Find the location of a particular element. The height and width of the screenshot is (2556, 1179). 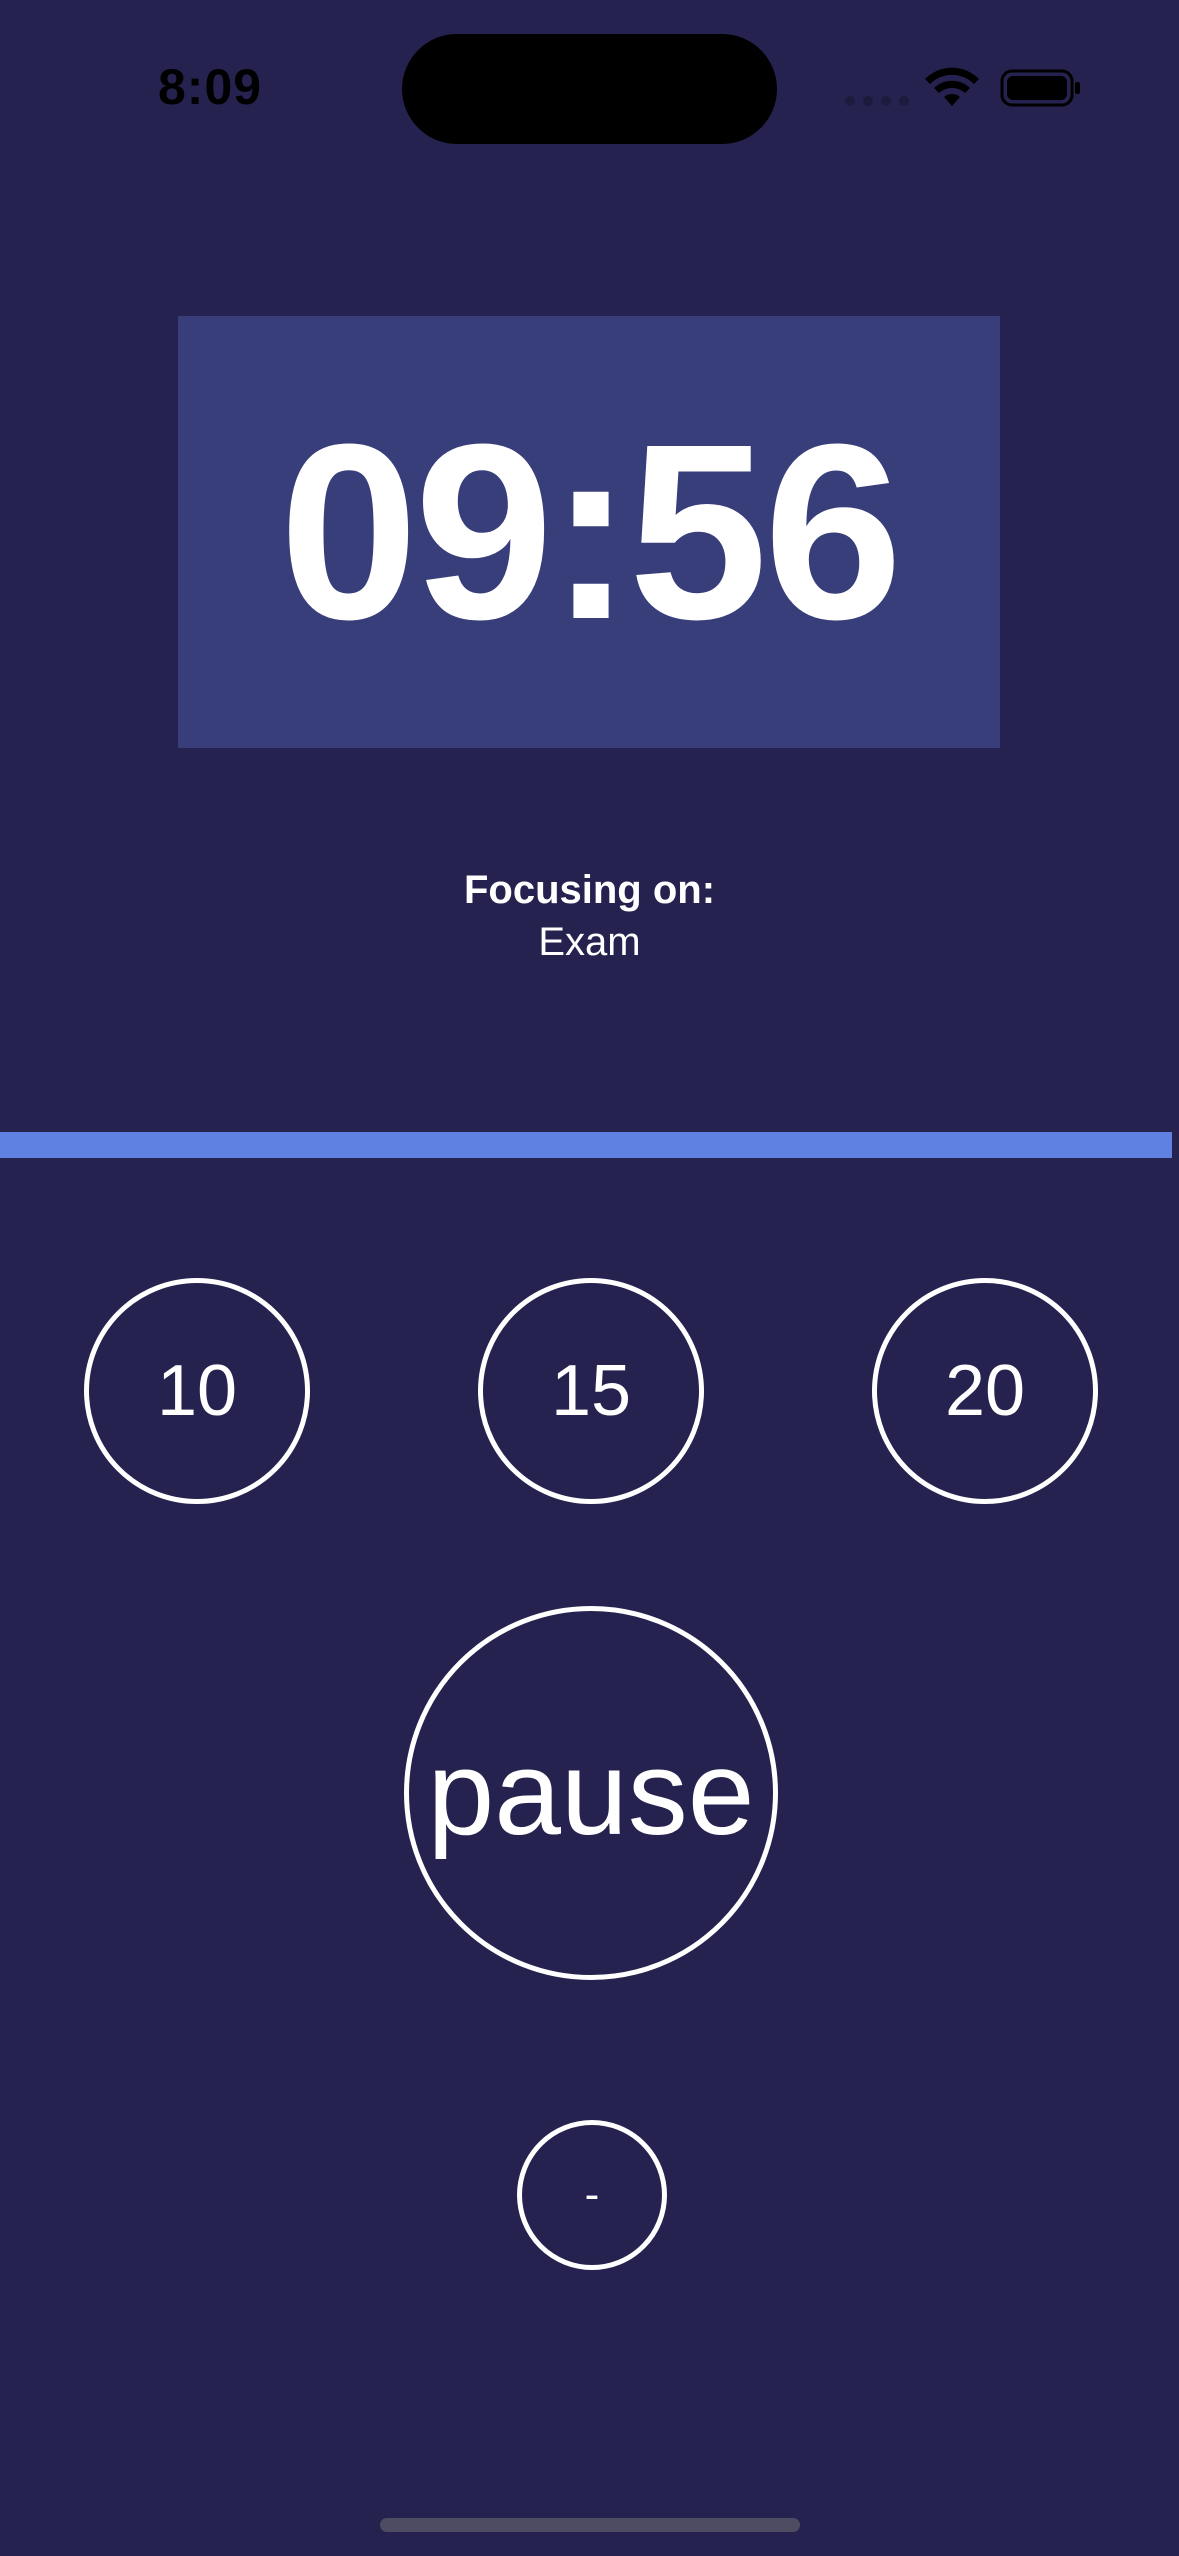

focus-value: Exam is located at coordinates (589, 942).